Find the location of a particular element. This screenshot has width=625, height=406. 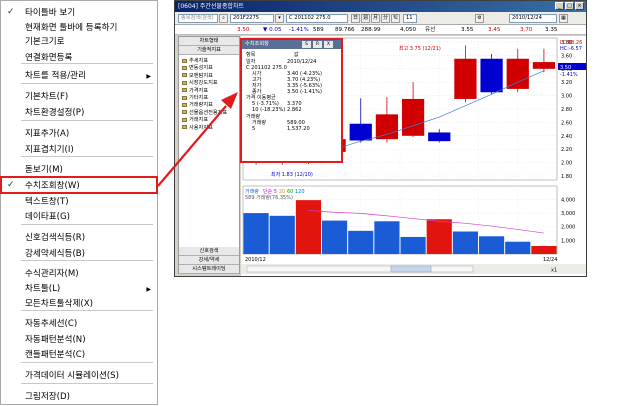

period-day-button: 日 is located at coordinates (355, 18).